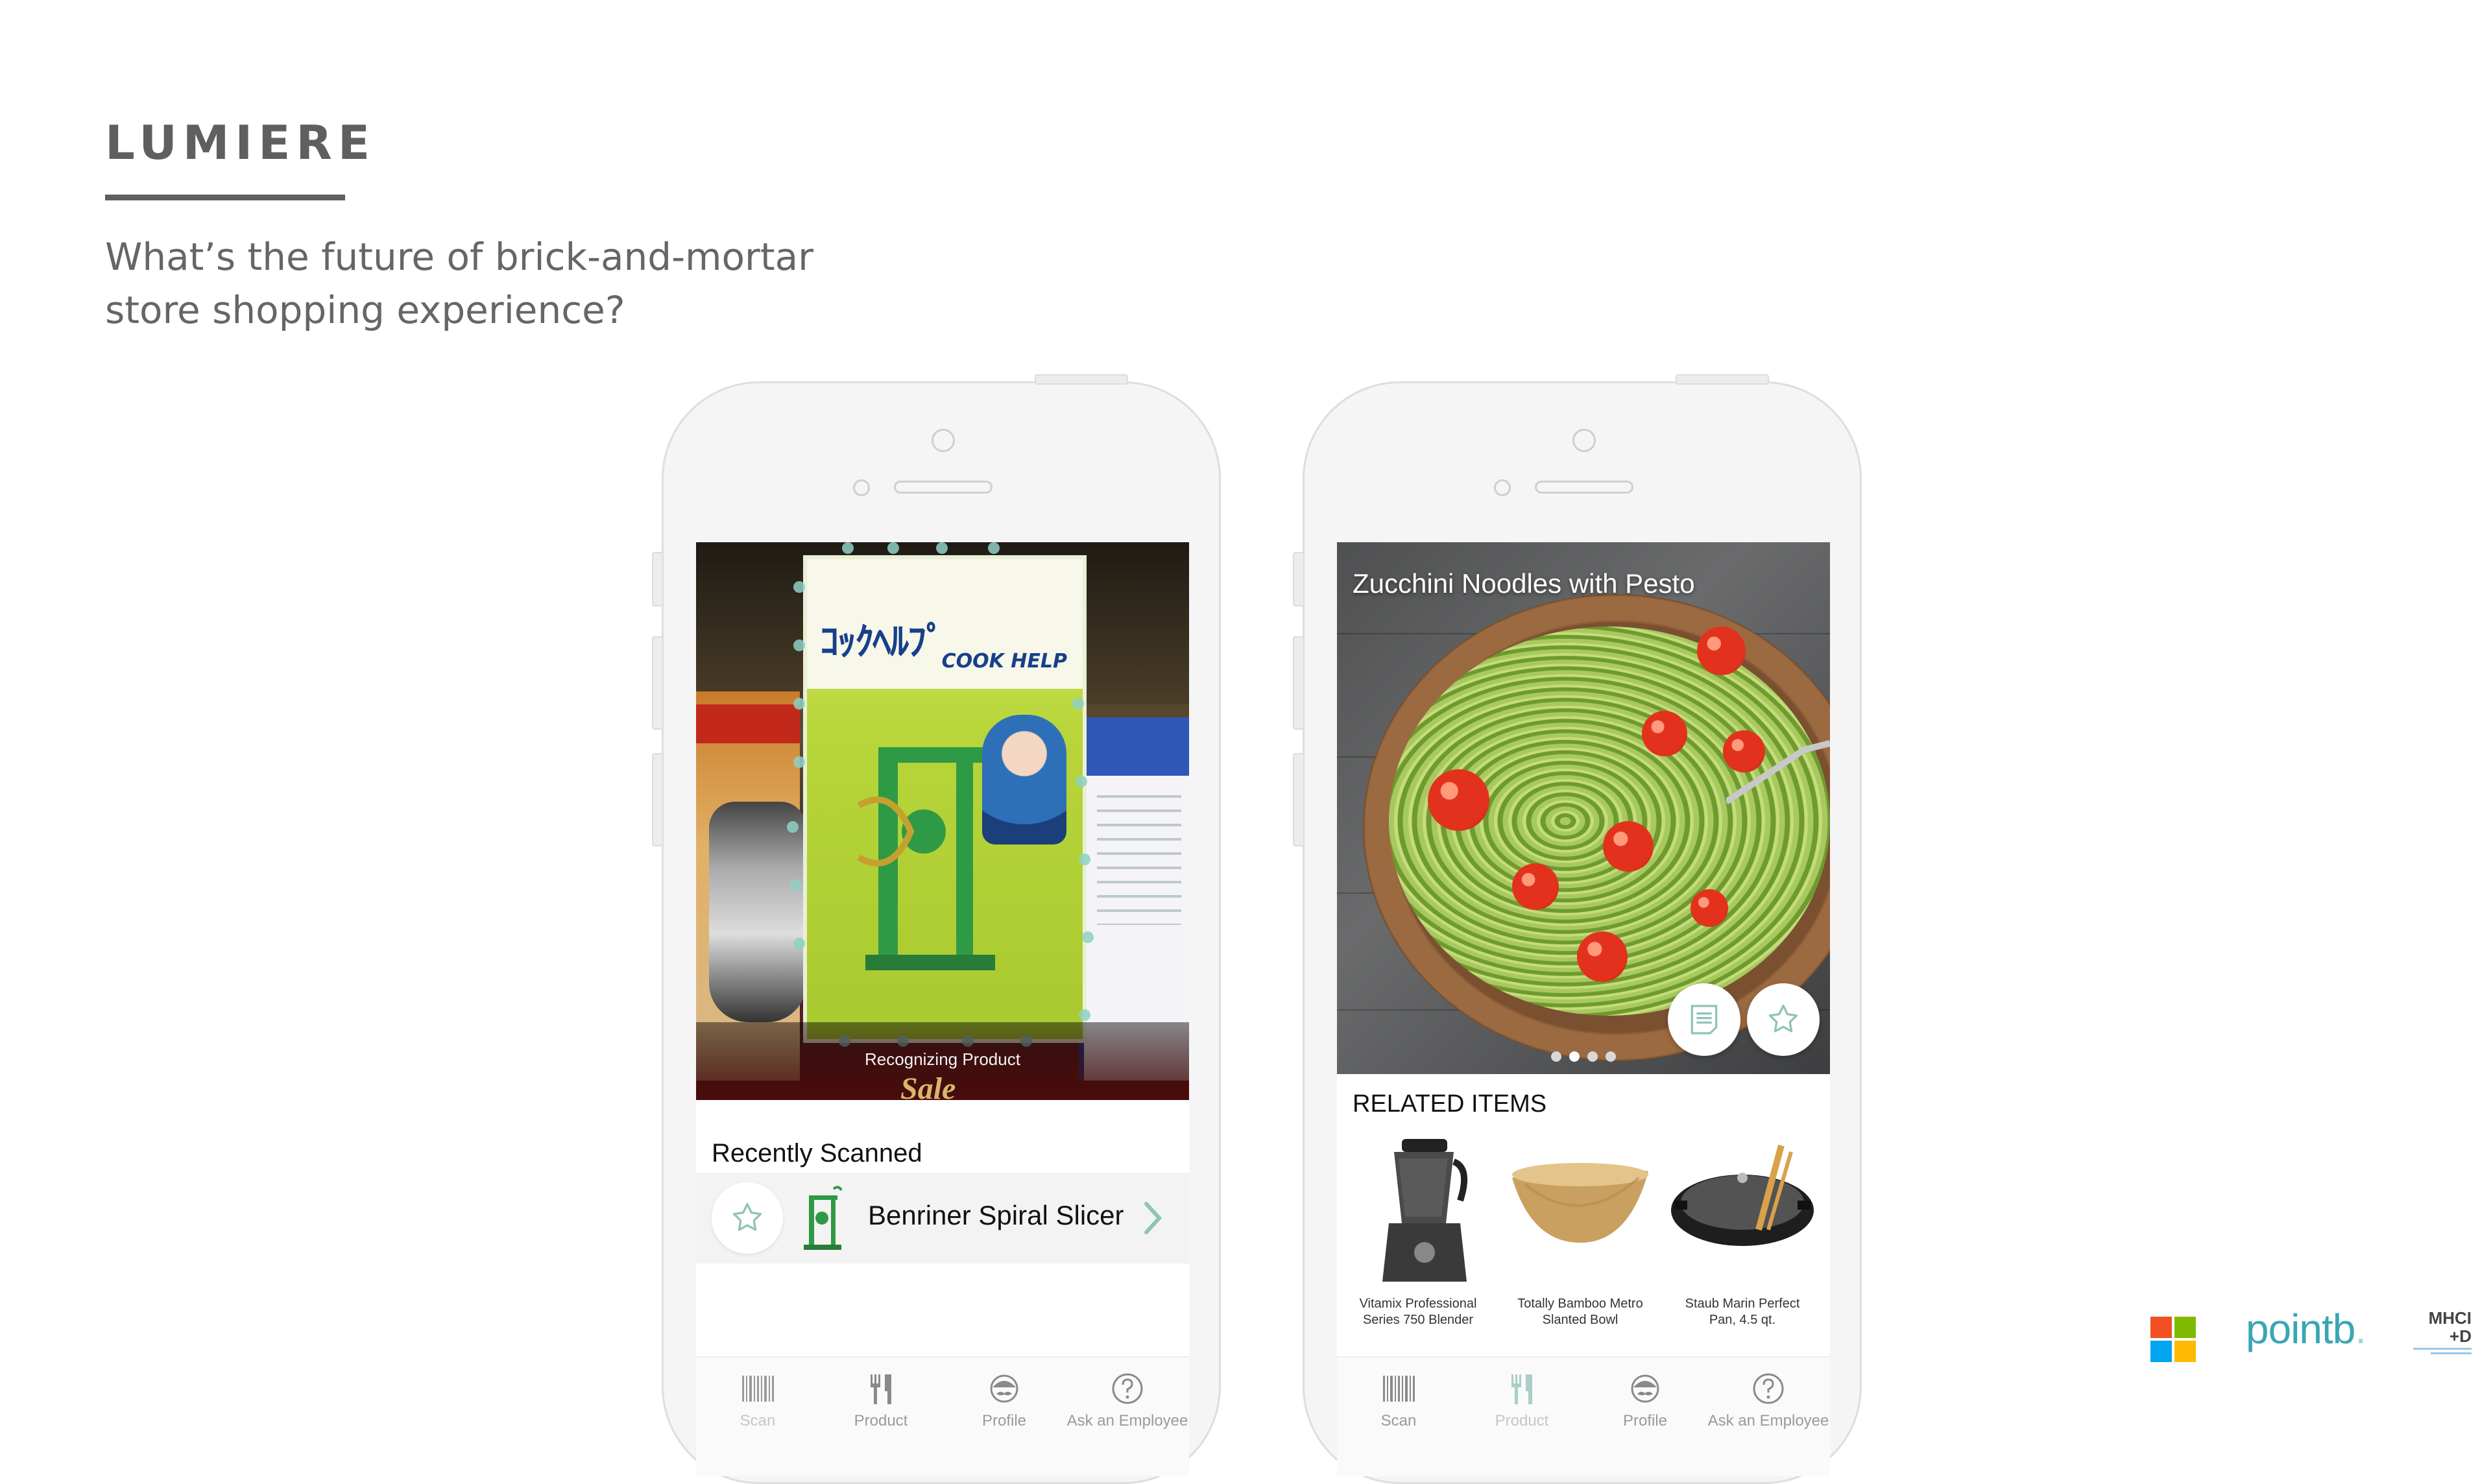  I want to click on related-item-pan-name: Staub Marin Perfect Pan, 4.5 qt., so click(1742, 1312).